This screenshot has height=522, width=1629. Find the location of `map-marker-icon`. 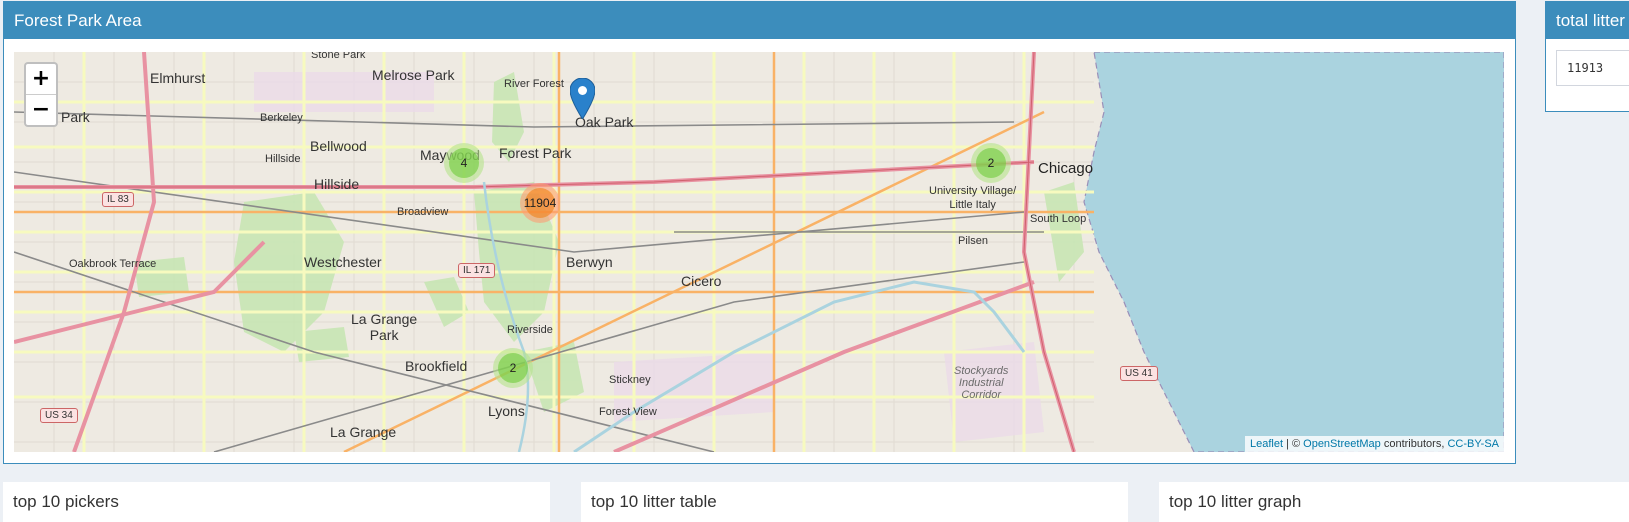

map-marker-icon is located at coordinates (582, 98).